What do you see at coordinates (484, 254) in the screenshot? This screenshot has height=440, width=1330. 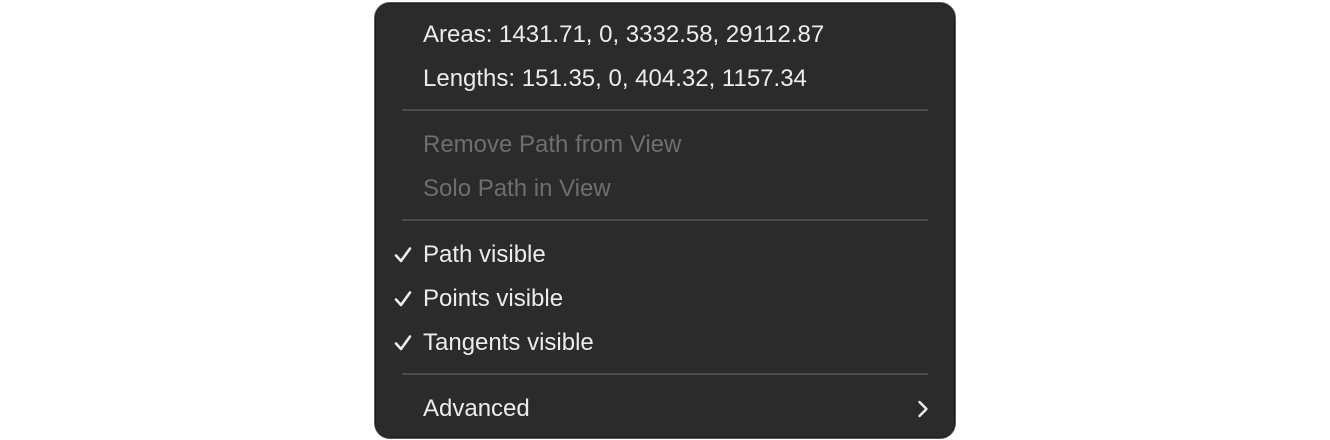 I see `path-visible-label: Path visible` at bounding box center [484, 254].